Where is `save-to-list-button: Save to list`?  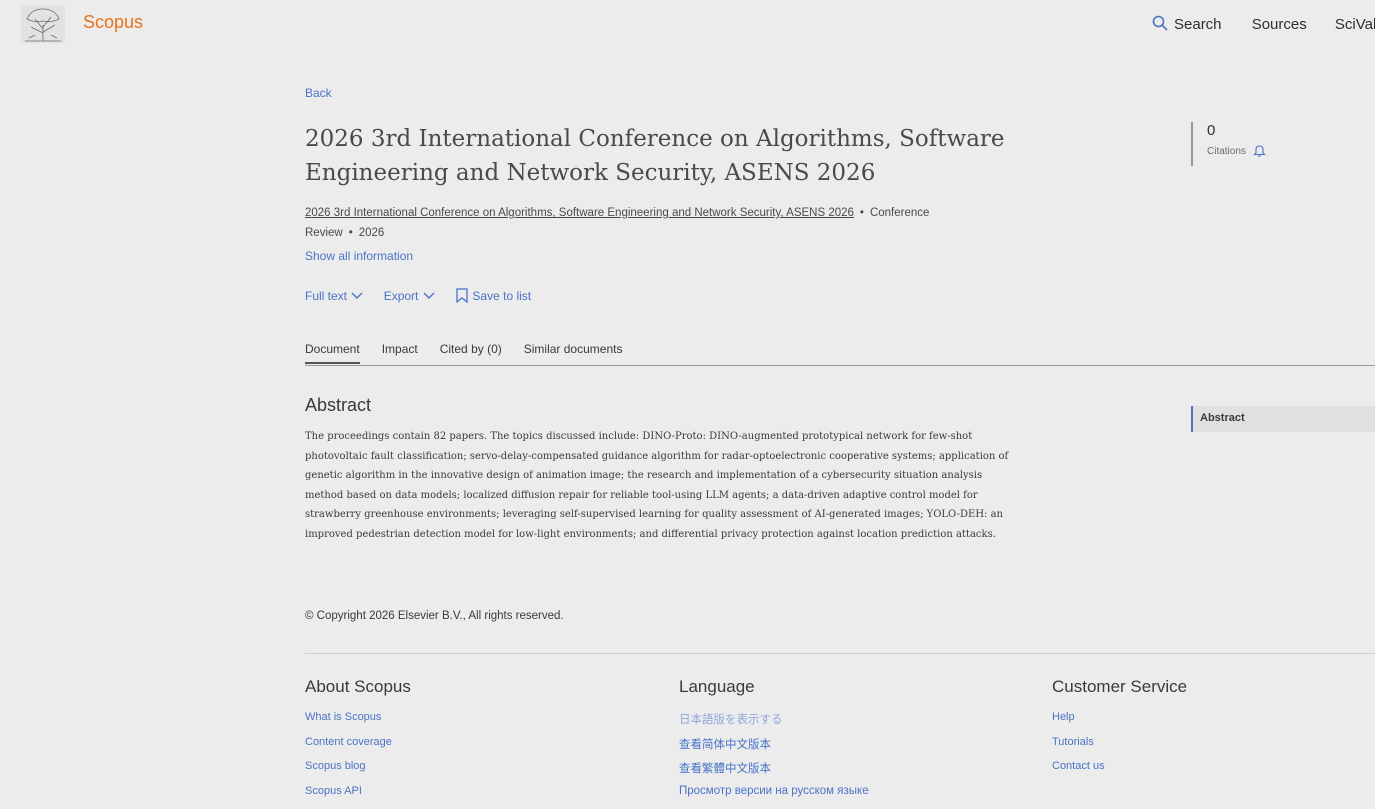 save-to-list-button: Save to list is located at coordinates (493, 295).